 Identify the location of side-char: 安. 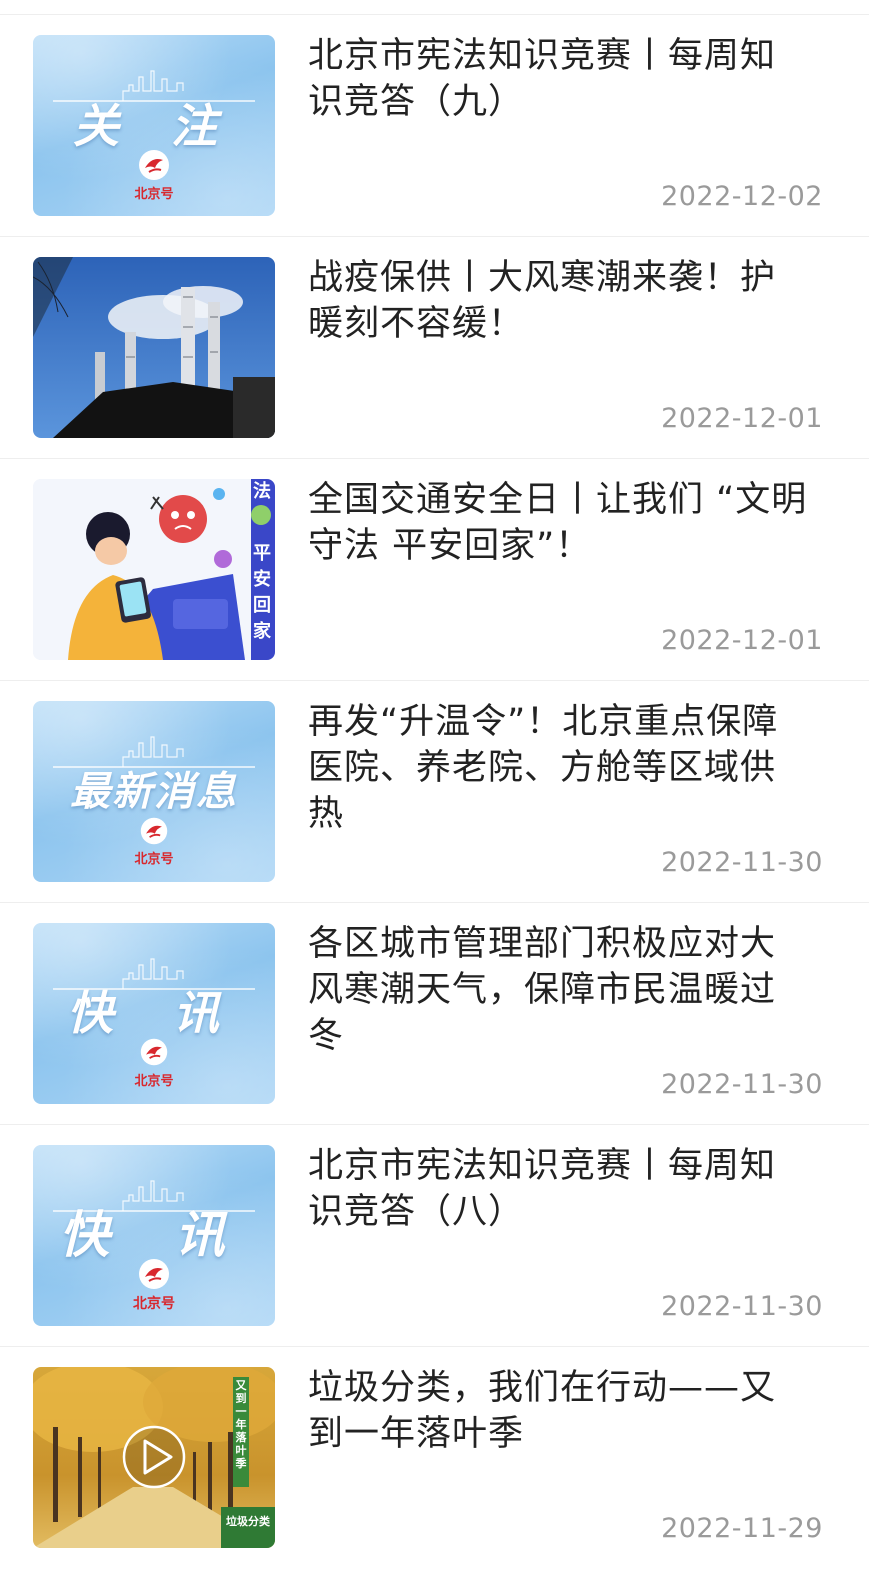
(262, 579).